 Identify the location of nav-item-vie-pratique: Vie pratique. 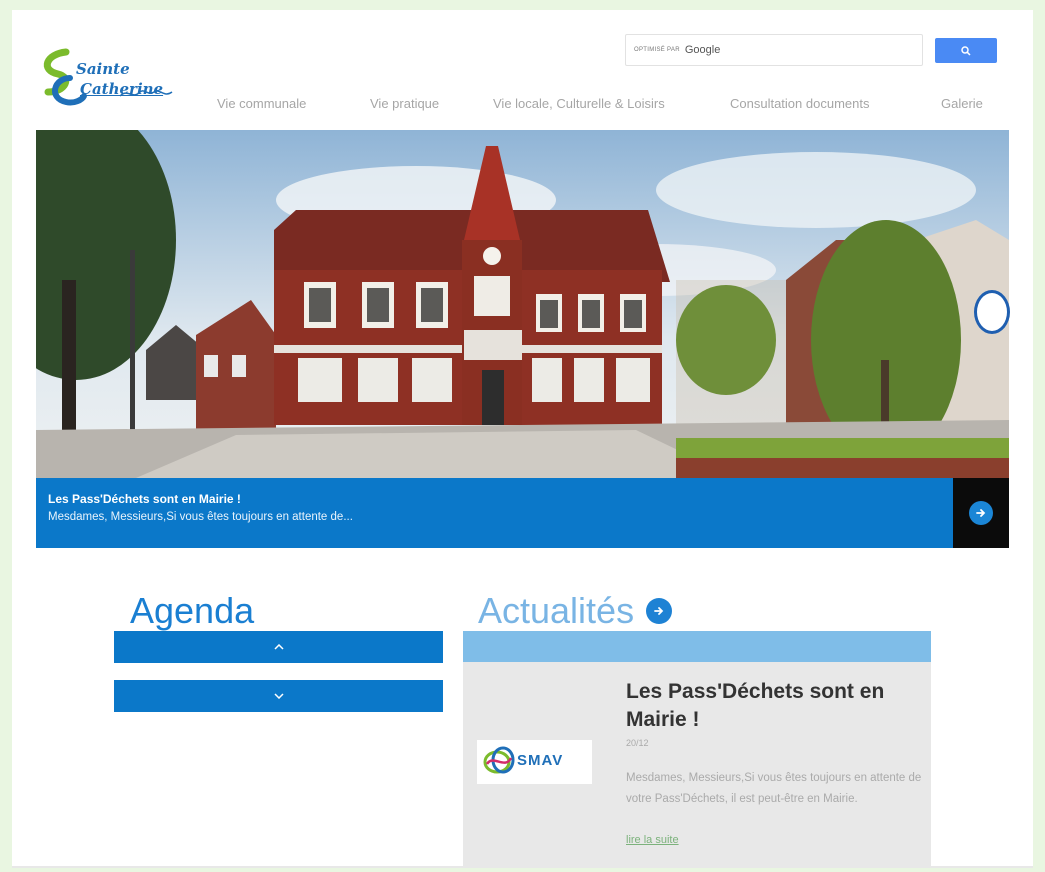
(404, 103).